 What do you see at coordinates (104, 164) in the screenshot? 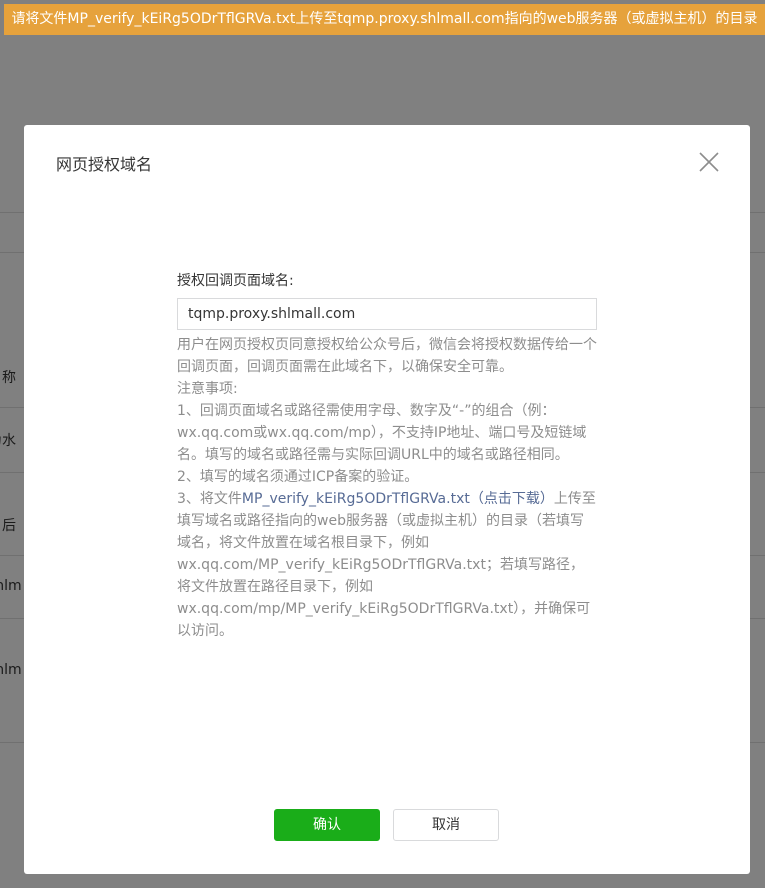
I see `dialog-title: 网页授权域名` at bounding box center [104, 164].